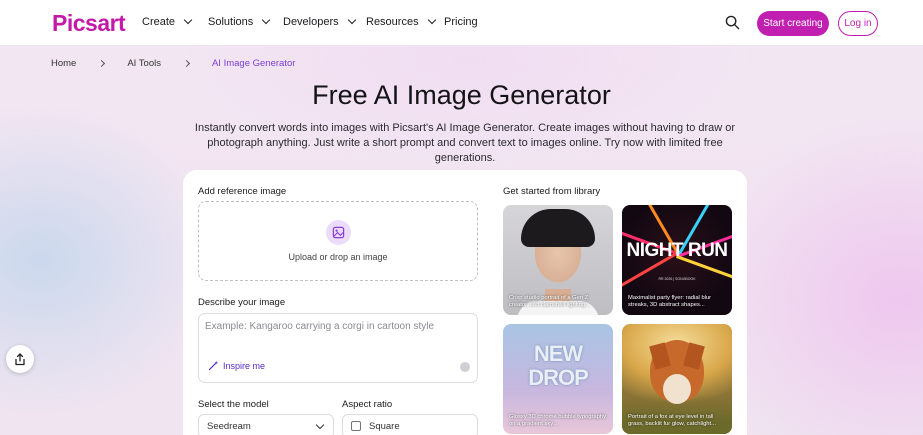 The width and height of the screenshot is (923, 435). Describe the element at coordinates (465, 367) in the screenshot. I see `clear-icon` at that location.